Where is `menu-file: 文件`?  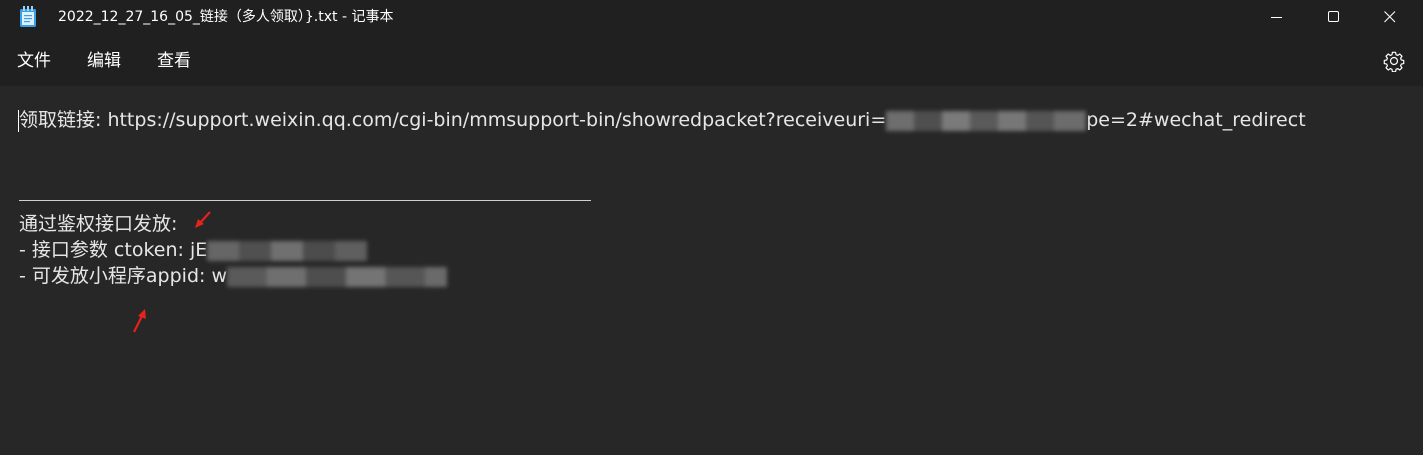 menu-file: 文件 is located at coordinates (34, 61).